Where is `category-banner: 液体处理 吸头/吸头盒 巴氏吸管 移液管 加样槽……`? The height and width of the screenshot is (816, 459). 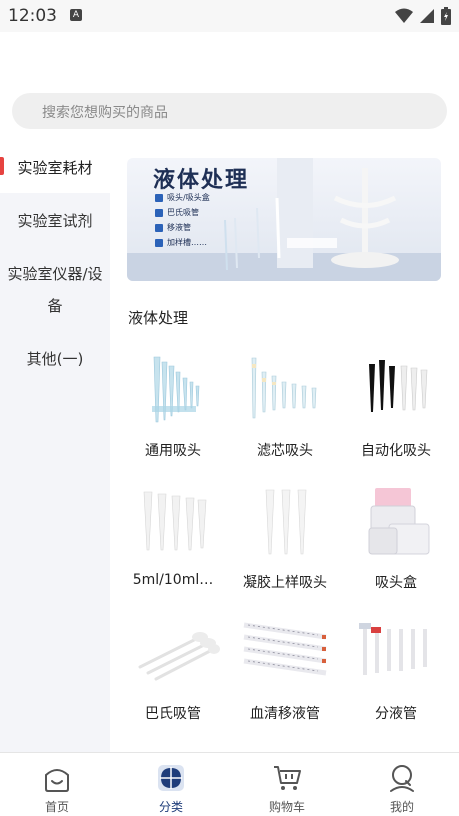 category-banner: 液体处理 吸头/吸头盒 巴氏吸管 移液管 加样槽…… is located at coordinates (284, 219).